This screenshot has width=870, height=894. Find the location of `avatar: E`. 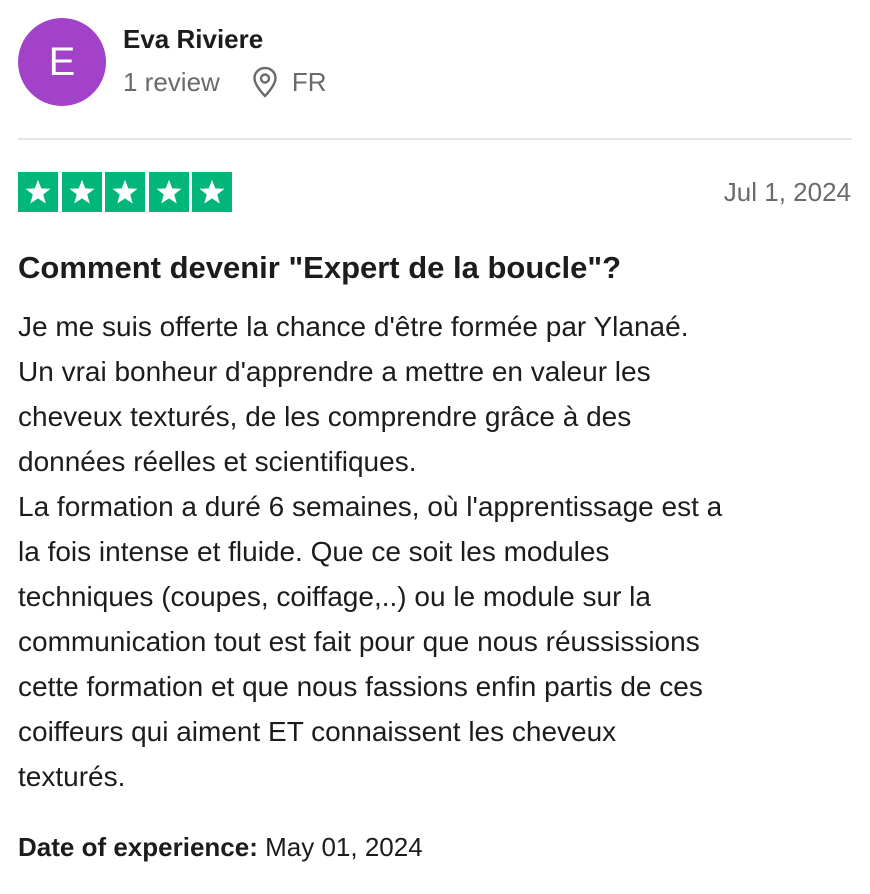

avatar: E is located at coordinates (62, 62).